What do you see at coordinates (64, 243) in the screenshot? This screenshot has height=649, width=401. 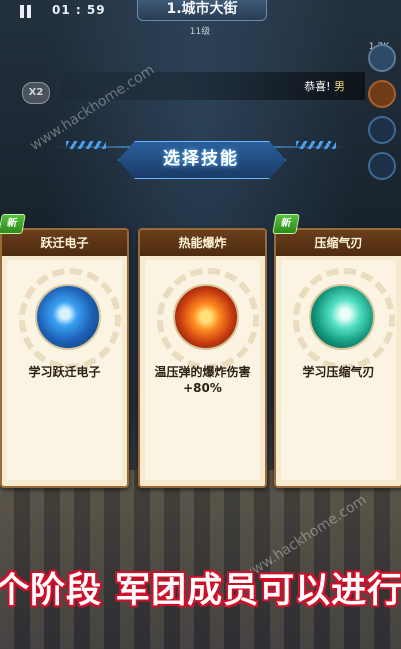 I see `skill-name: 跃迁电子` at bounding box center [64, 243].